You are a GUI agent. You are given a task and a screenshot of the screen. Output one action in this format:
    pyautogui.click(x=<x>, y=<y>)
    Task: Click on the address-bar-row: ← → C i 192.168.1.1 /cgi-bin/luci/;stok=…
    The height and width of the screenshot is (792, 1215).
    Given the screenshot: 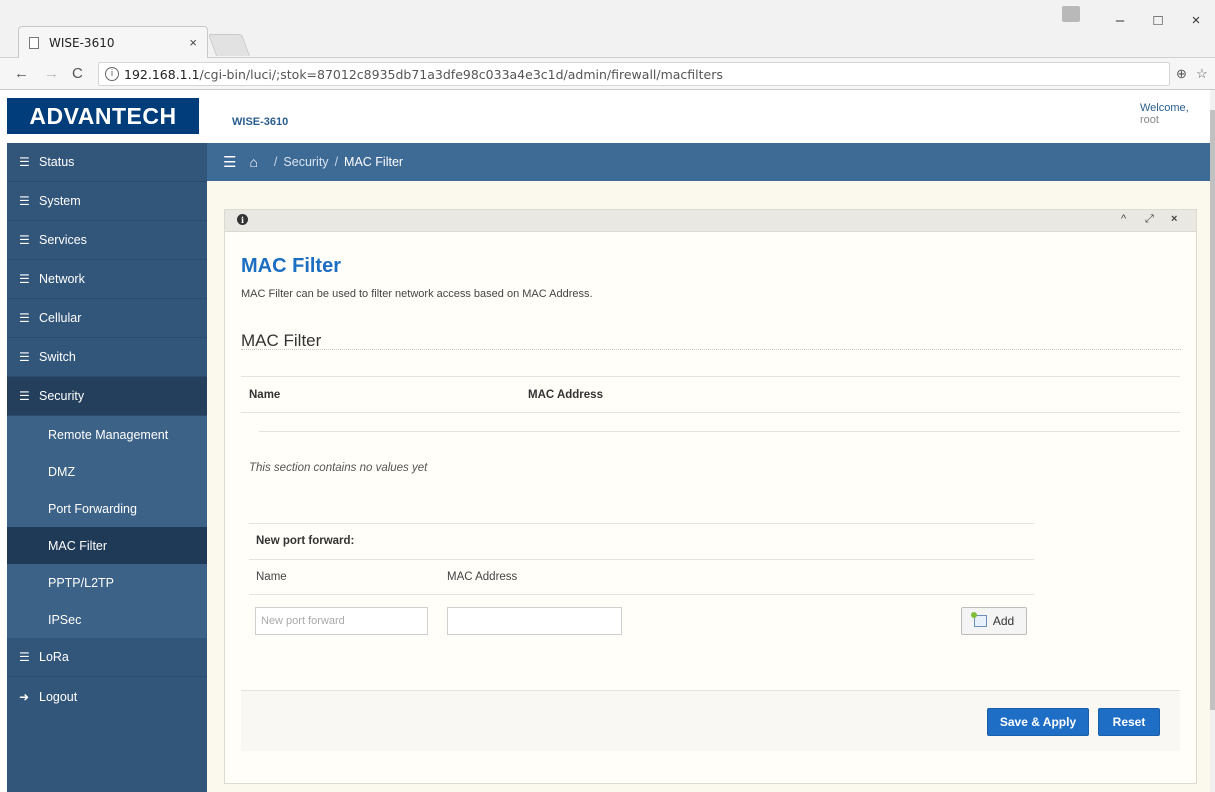 What is the action you would take?
    pyautogui.click(x=607, y=74)
    